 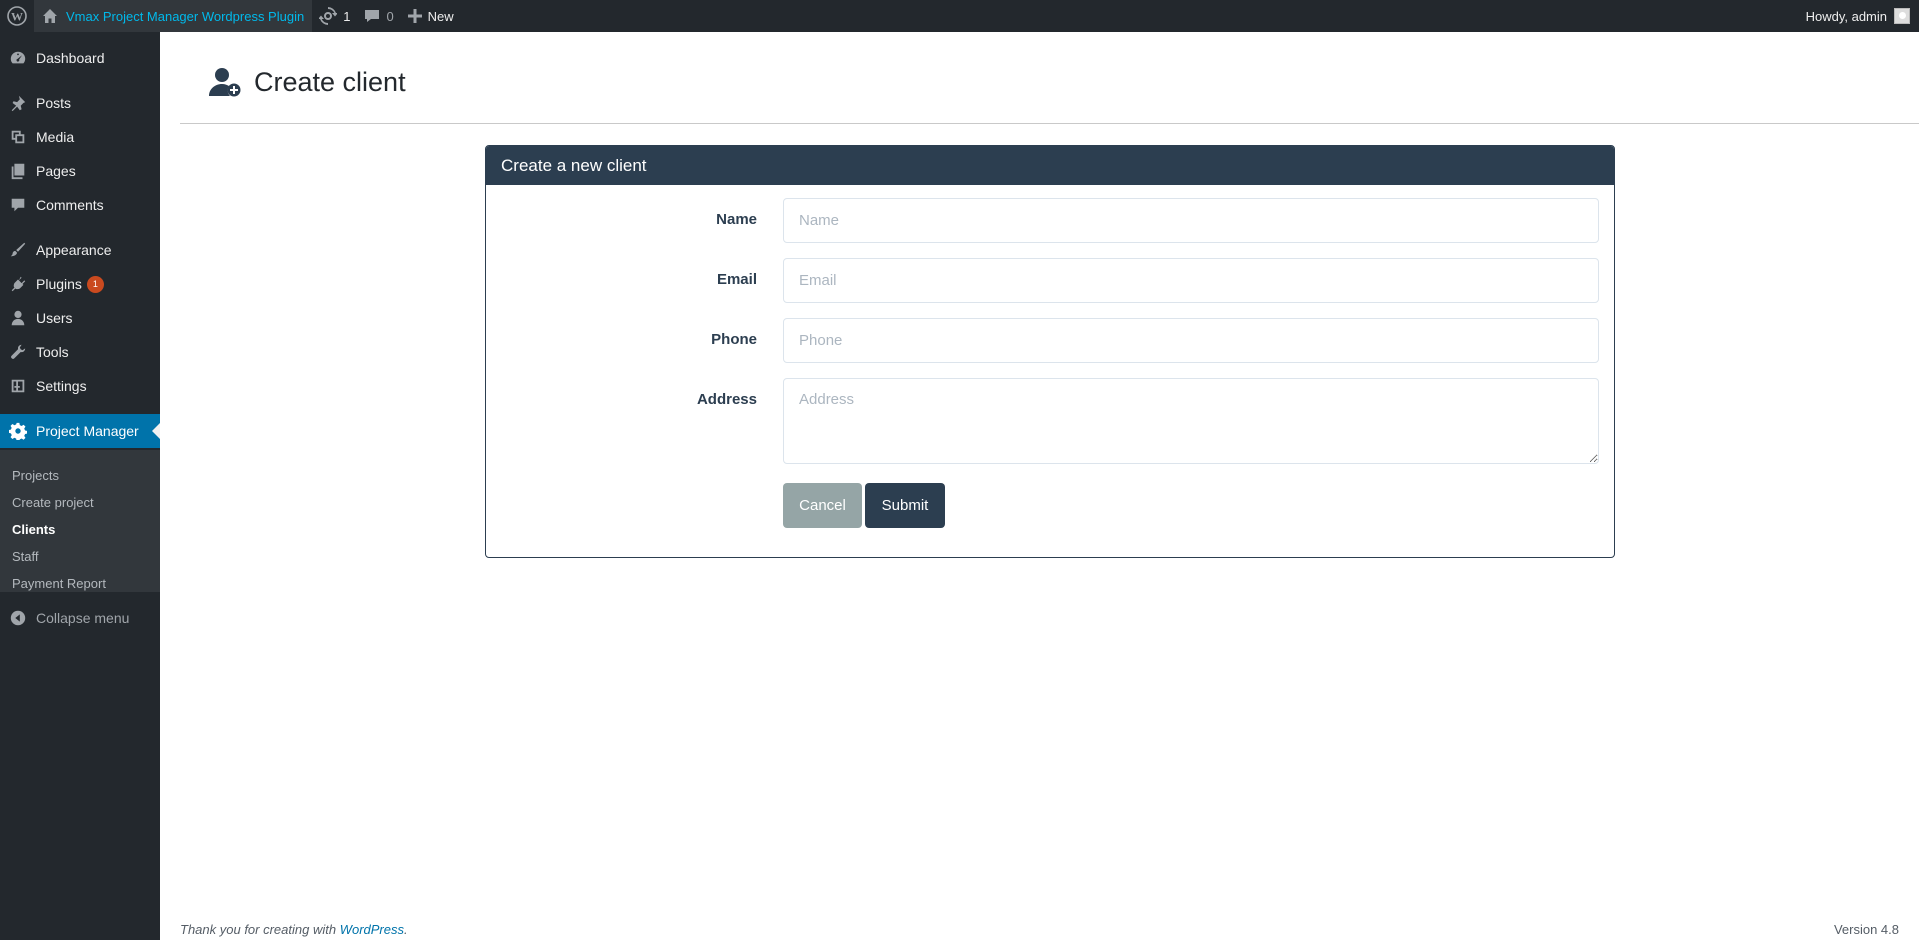 What do you see at coordinates (80, 556) in the screenshot?
I see `submenu-item-staff: Staff` at bounding box center [80, 556].